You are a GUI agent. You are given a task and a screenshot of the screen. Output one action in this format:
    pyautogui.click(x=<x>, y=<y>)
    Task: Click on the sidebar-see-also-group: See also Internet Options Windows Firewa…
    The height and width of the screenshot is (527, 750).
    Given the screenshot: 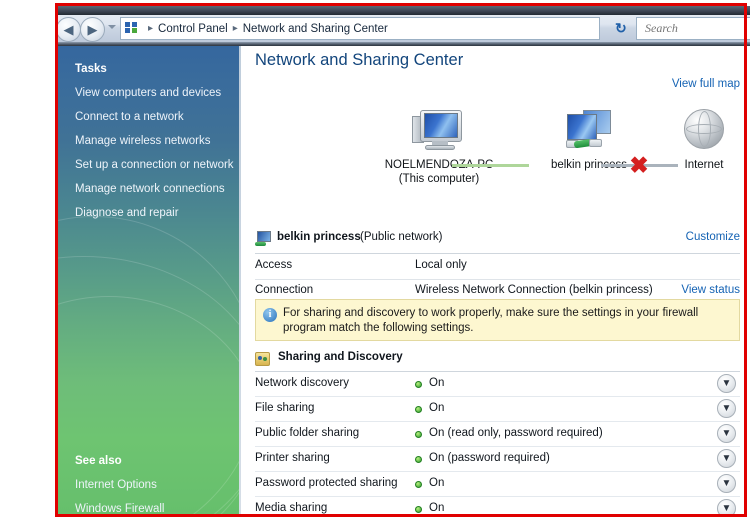 What is the action you would take?
    pyautogui.click(x=155, y=484)
    